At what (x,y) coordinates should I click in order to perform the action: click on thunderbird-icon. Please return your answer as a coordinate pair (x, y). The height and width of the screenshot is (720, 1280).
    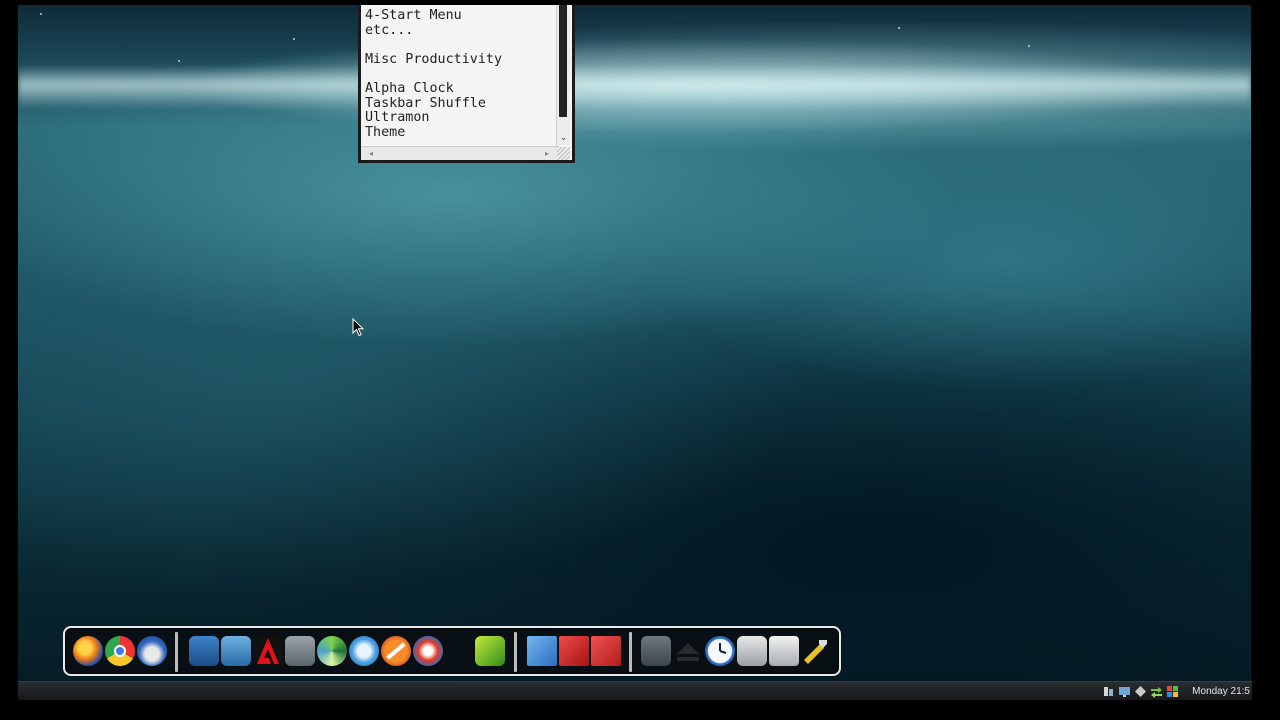
    Looking at the image, I should click on (152, 651).